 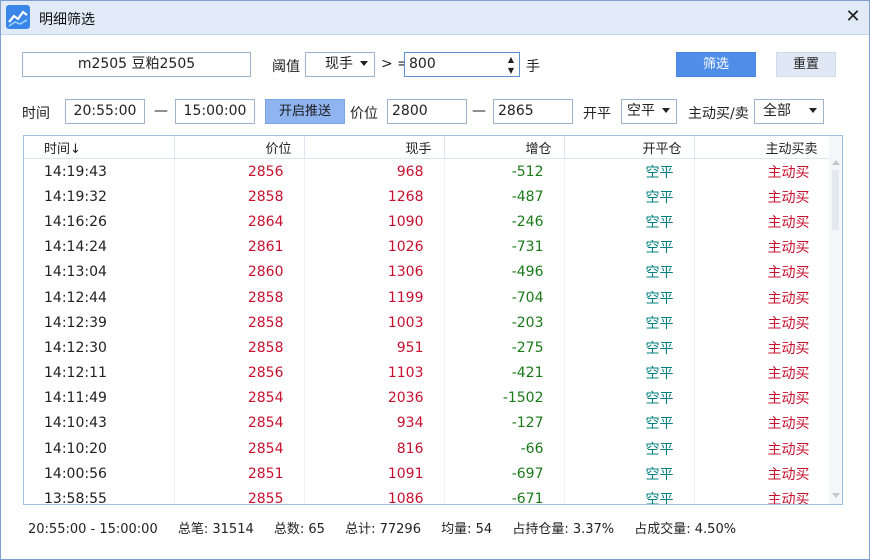 What do you see at coordinates (504, 323) in the screenshot?
I see `cell-oi: -203` at bounding box center [504, 323].